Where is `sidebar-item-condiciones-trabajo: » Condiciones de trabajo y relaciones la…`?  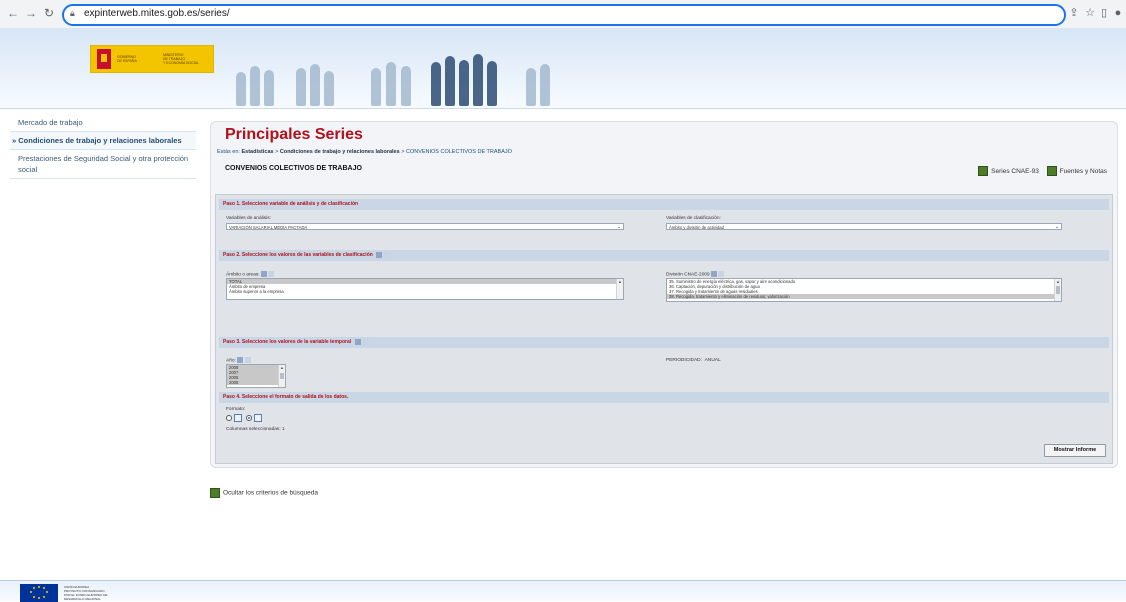 sidebar-item-condiciones-trabajo: » Condiciones de trabajo y relaciones la… is located at coordinates (103, 141).